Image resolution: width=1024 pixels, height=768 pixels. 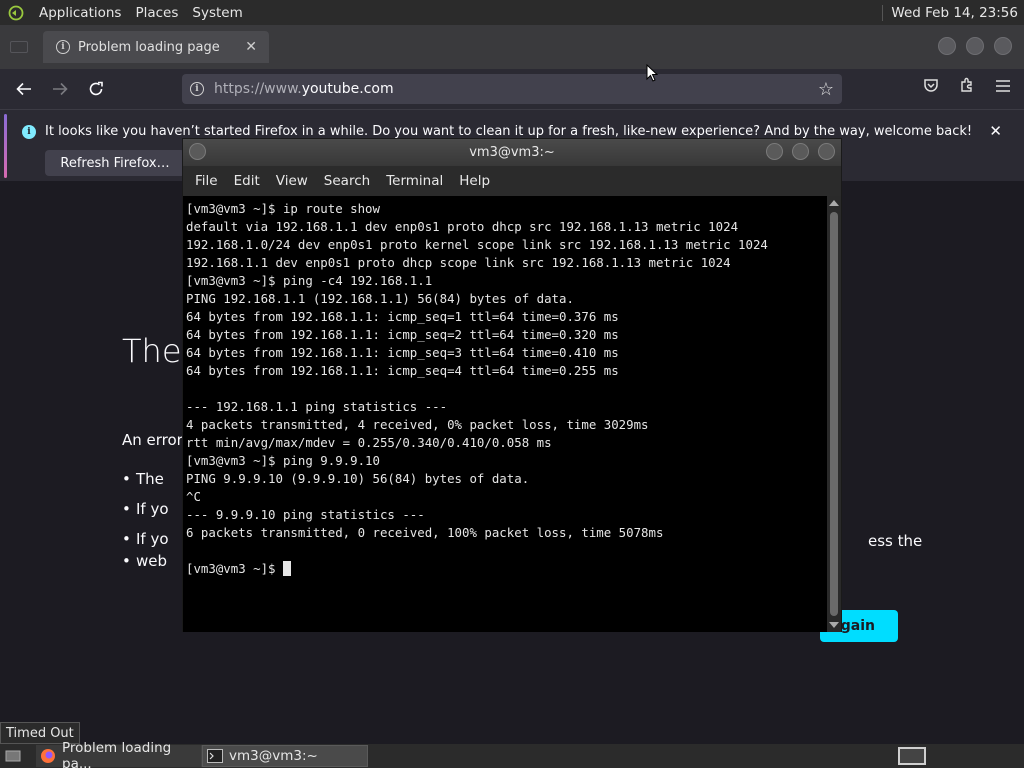 What do you see at coordinates (13, 756) in the screenshot?
I see `show-desktop-icon` at bounding box center [13, 756].